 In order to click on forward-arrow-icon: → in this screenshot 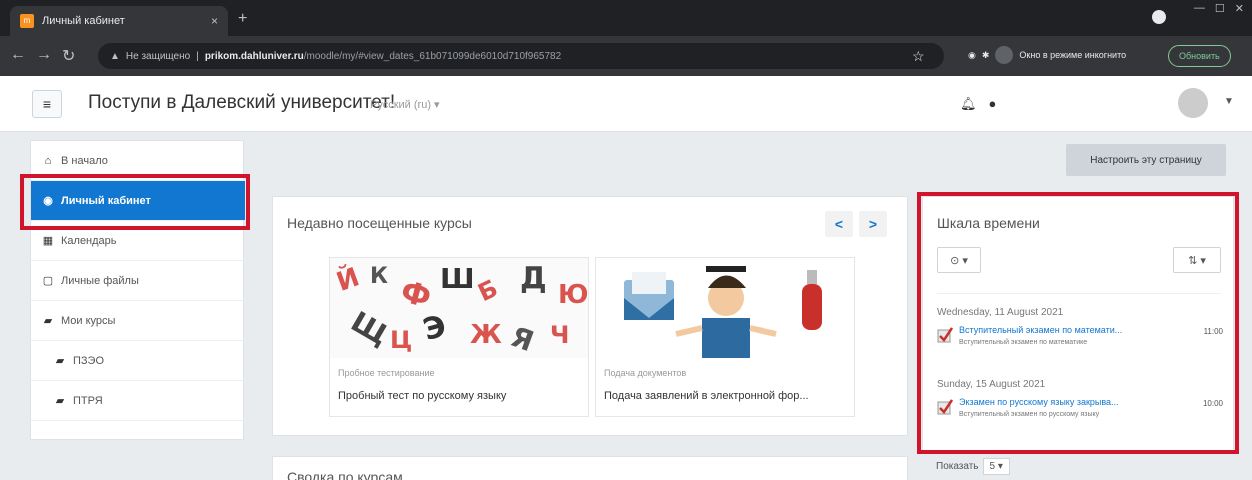, I will do `click(44, 55)`.